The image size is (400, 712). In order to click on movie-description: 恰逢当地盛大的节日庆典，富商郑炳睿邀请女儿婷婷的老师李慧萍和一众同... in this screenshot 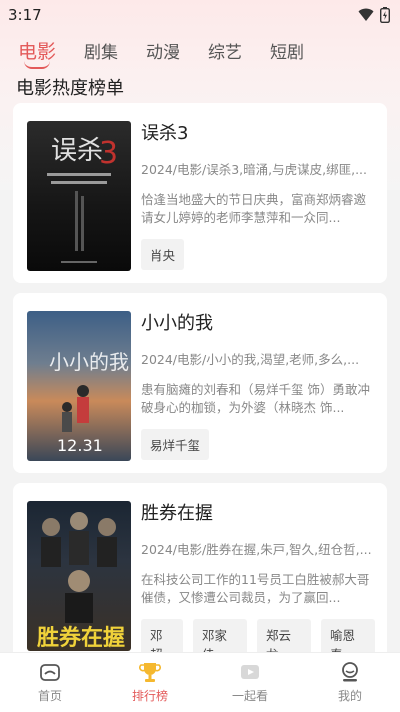, I will do `click(254, 208)`.